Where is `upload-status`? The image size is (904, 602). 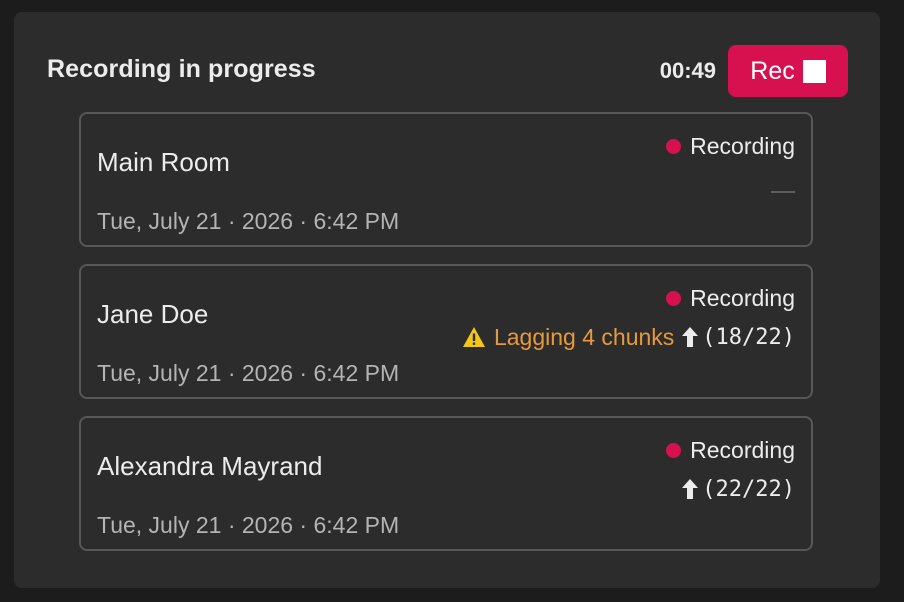 upload-status is located at coordinates (783, 185).